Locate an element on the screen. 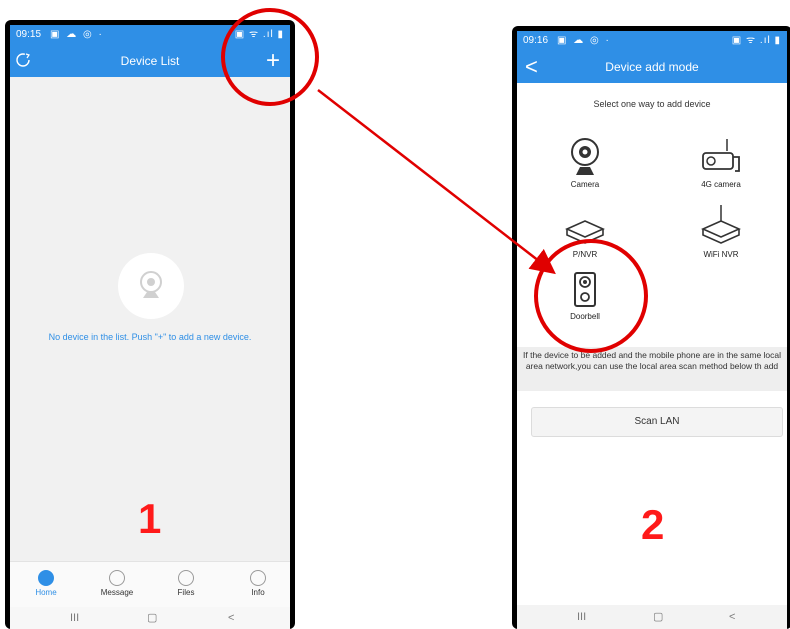 The height and width of the screenshot is (629, 790). highlight-circle-add is located at coordinates (270, 57).